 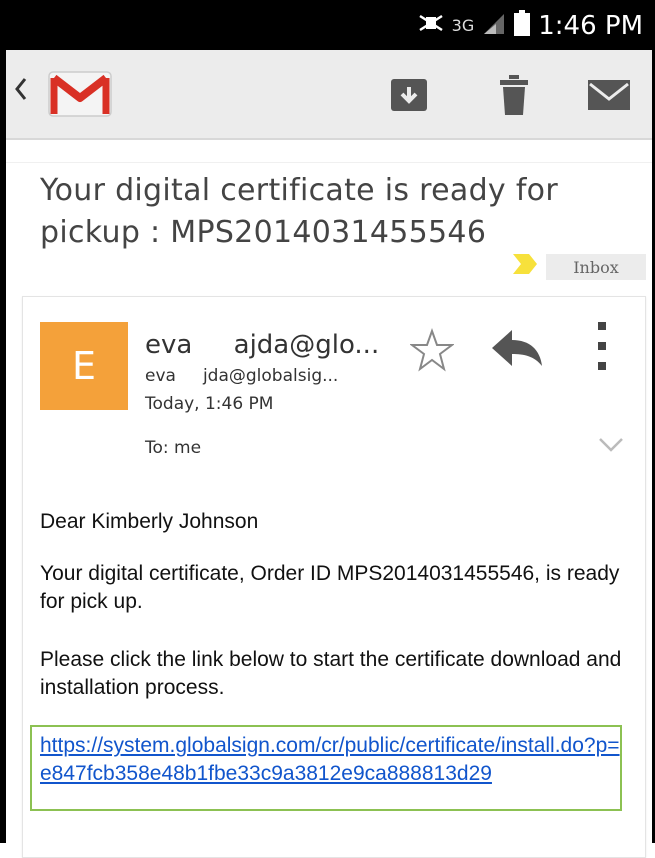 I want to click on status-icons: 3G 1:46 PM, so click(x=530, y=25).